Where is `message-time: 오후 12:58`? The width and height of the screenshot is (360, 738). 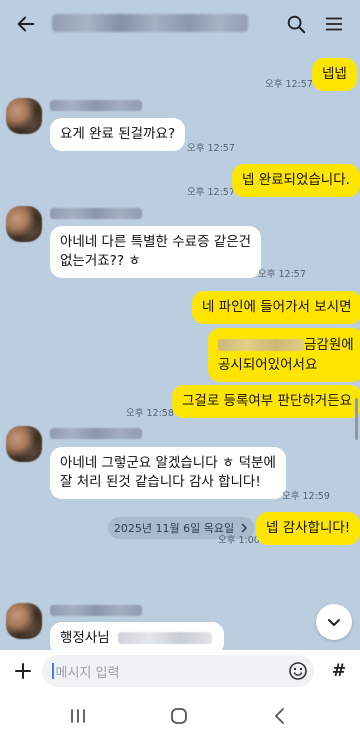
message-time: 오후 12:58 is located at coordinates (150, 413).